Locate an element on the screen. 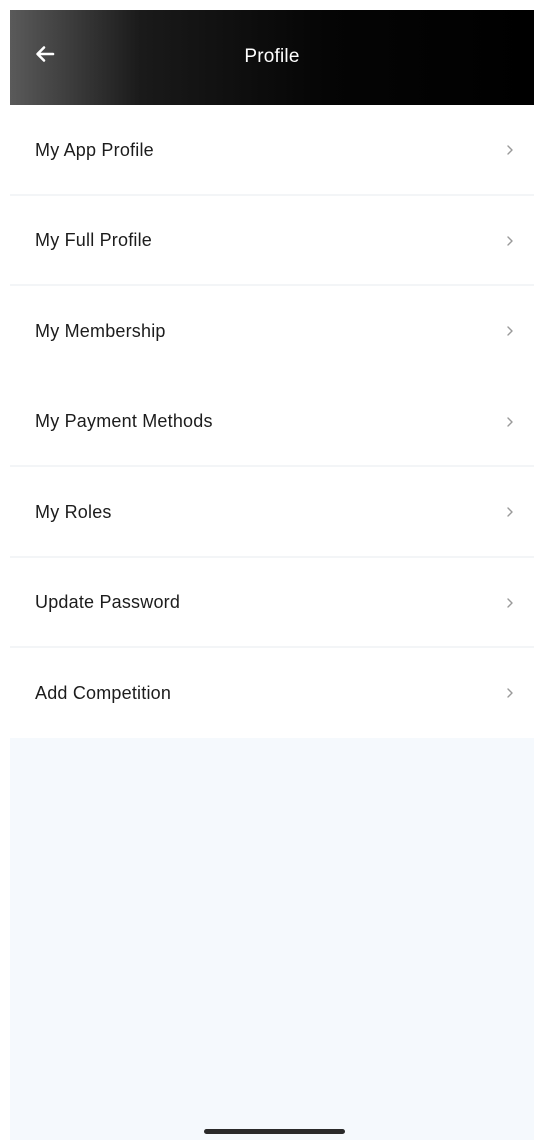 This screenshot has height=1140, width=534. app-header: Profile is located at coordinates (272, 57).